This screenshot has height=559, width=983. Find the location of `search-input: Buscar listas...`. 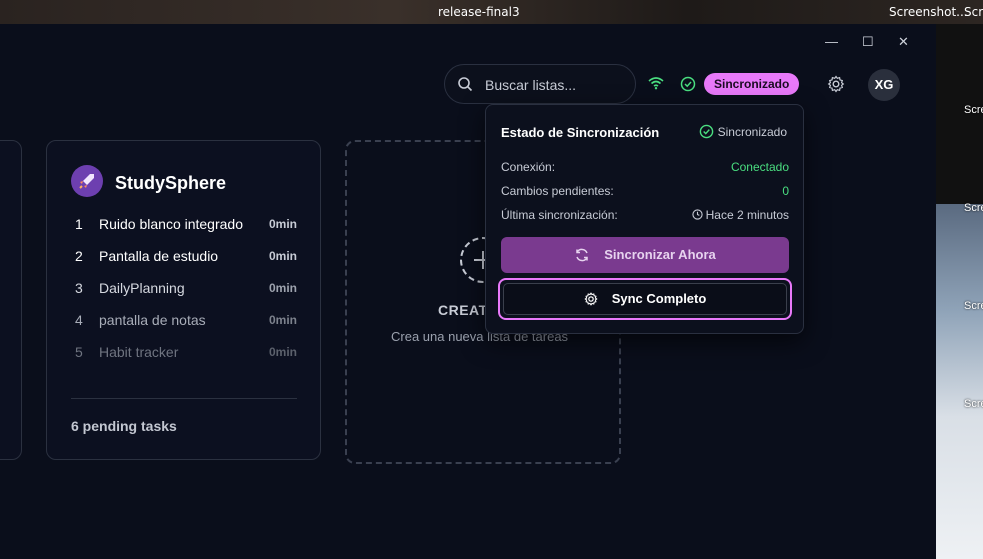

search-input: Buscar listas... is located at coordinates (540, 84).